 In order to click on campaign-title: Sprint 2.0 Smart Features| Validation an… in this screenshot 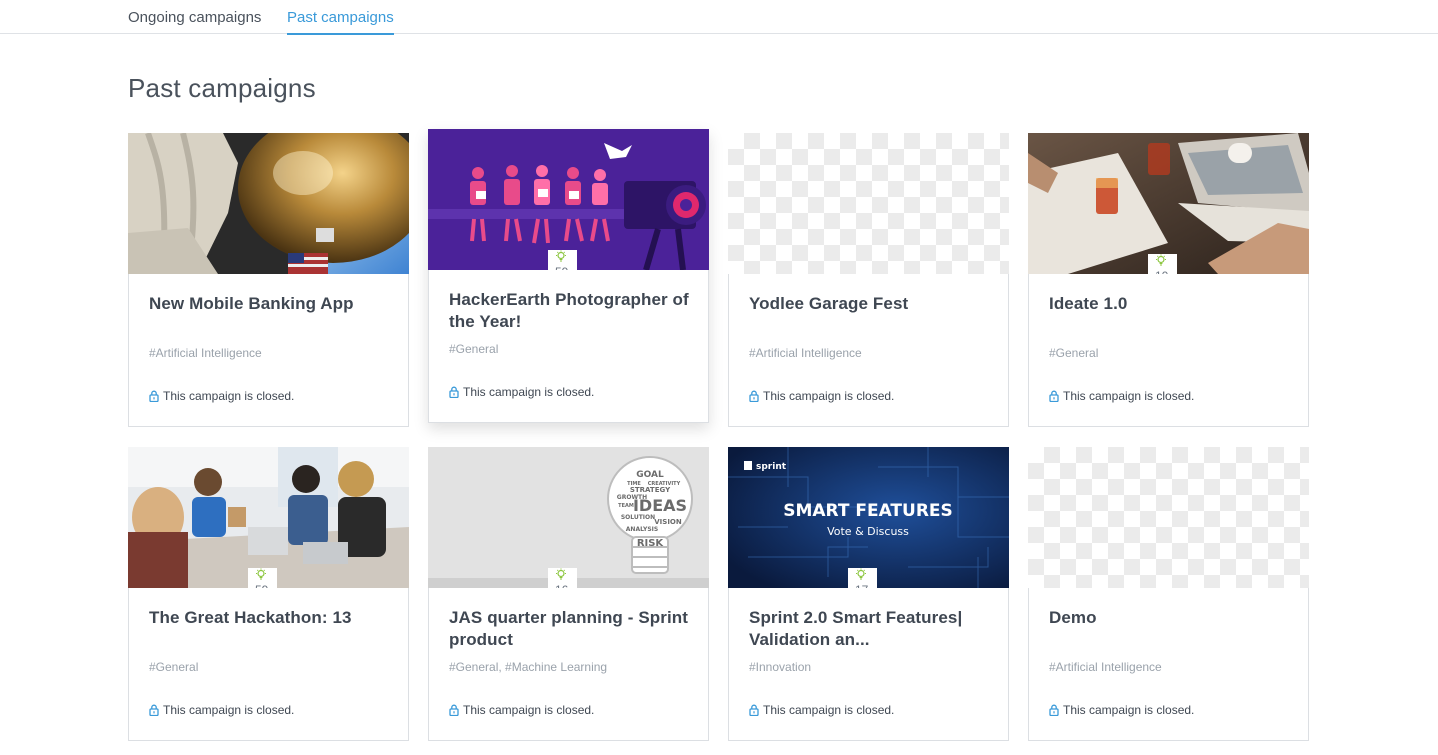, I will do `click(869, 629)`.